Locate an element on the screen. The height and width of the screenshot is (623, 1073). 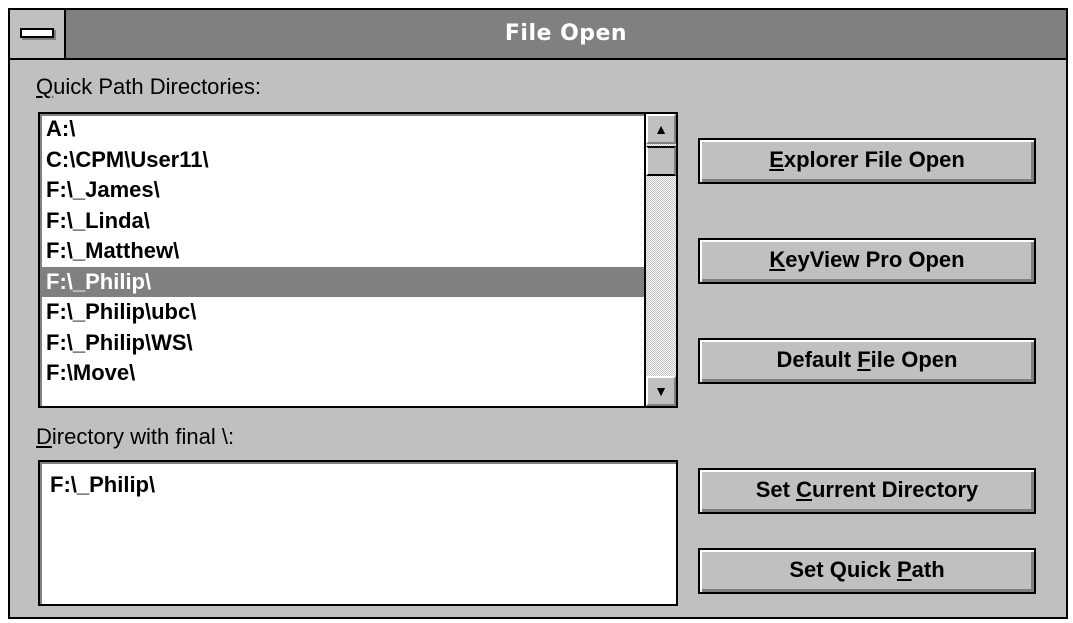
directory-label-accel: D is located at coordinates (44, 436).